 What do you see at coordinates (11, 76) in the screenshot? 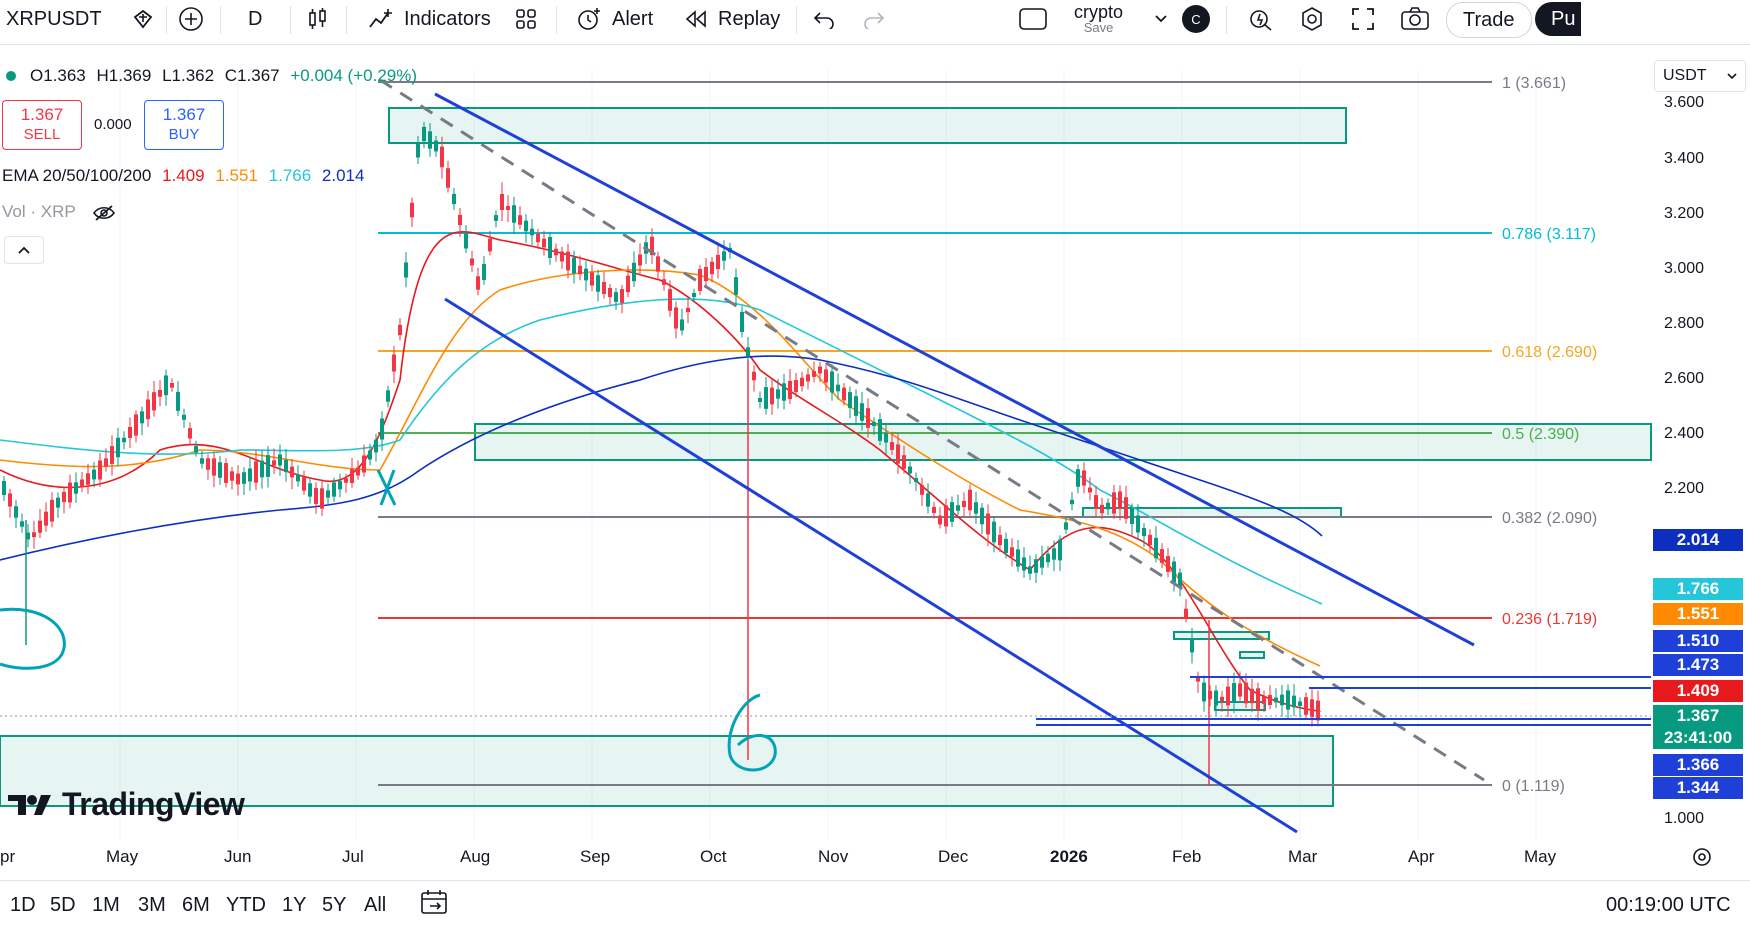
I see `market-open-dot` at bounding box center [11, 76].